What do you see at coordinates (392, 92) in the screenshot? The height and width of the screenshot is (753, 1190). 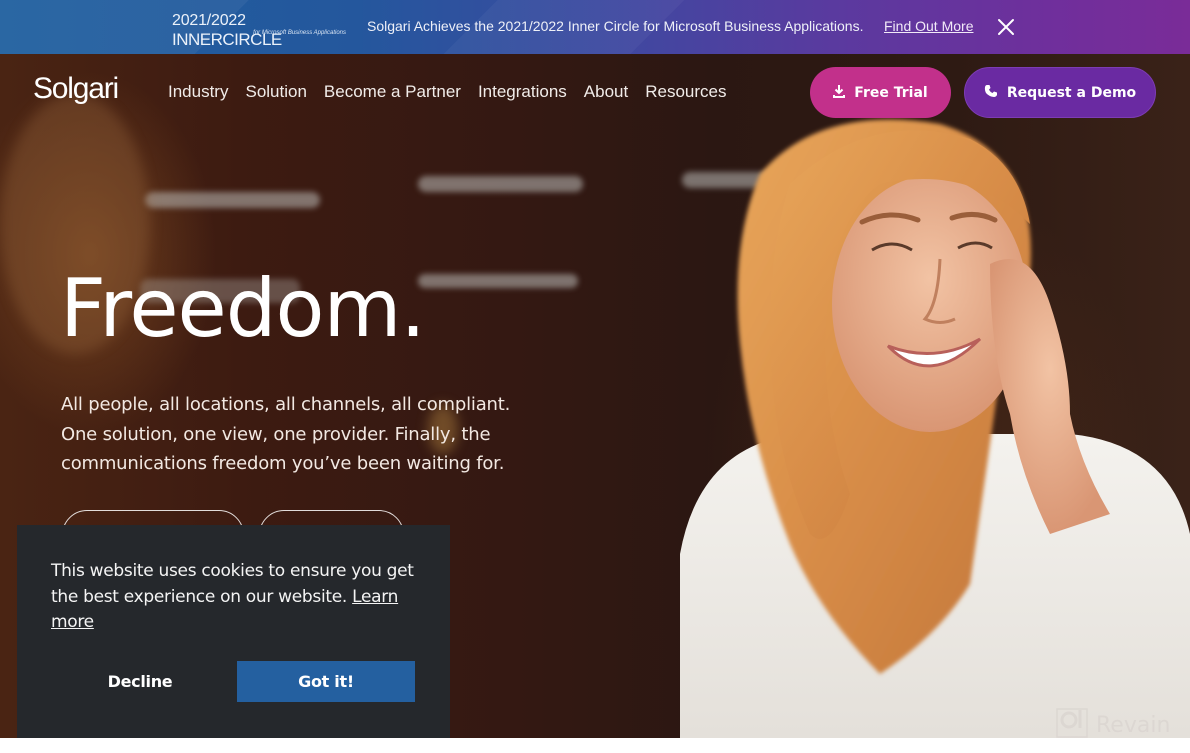 I see `nav-item-become-a-partner: Become a Partner` at bounding box center [392, 92].